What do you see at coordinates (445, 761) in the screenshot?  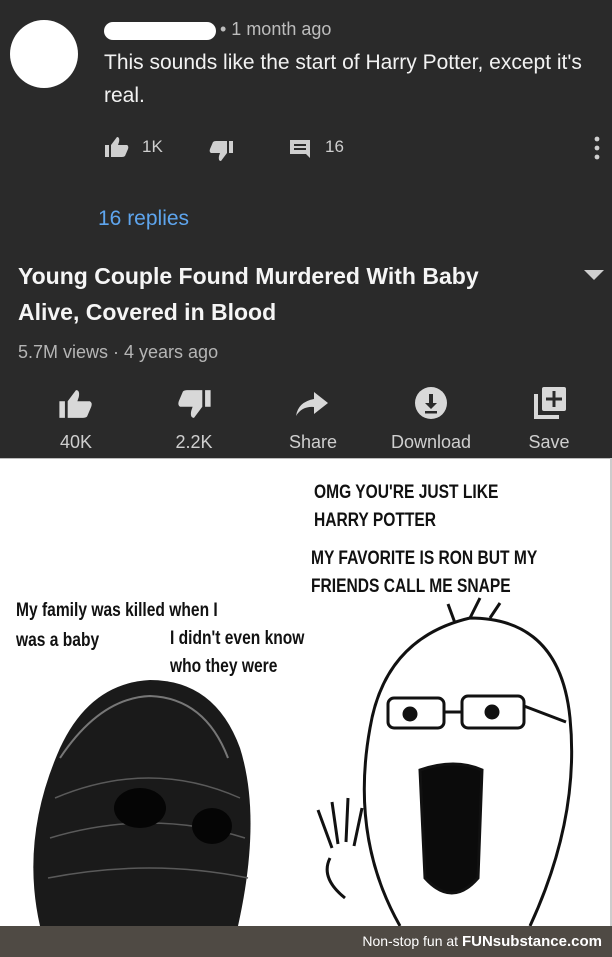 I see `soyjak-figure` at bounding box center [445, 761].